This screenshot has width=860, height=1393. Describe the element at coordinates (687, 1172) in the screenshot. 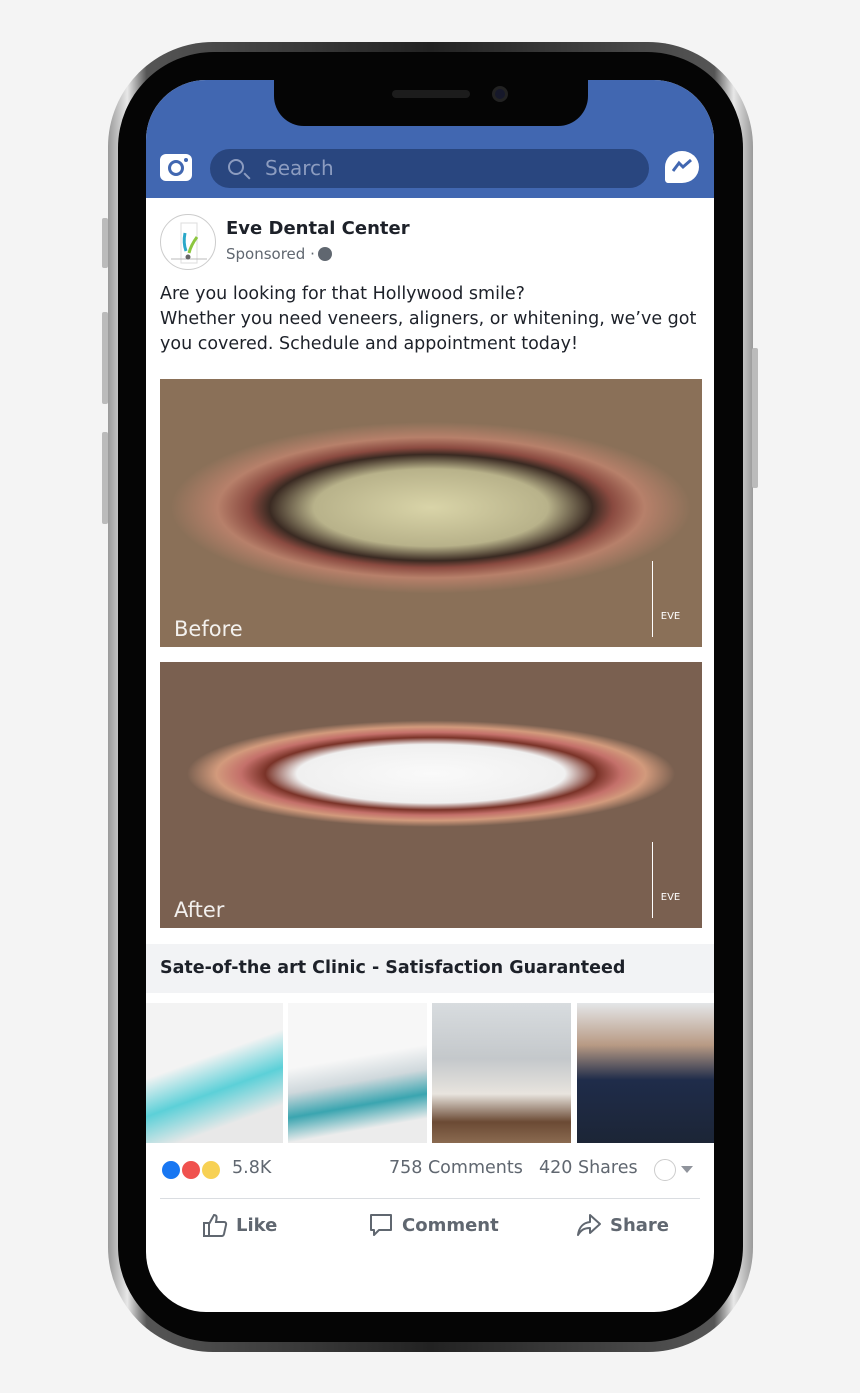

I see `caret-down-icon` at that location.